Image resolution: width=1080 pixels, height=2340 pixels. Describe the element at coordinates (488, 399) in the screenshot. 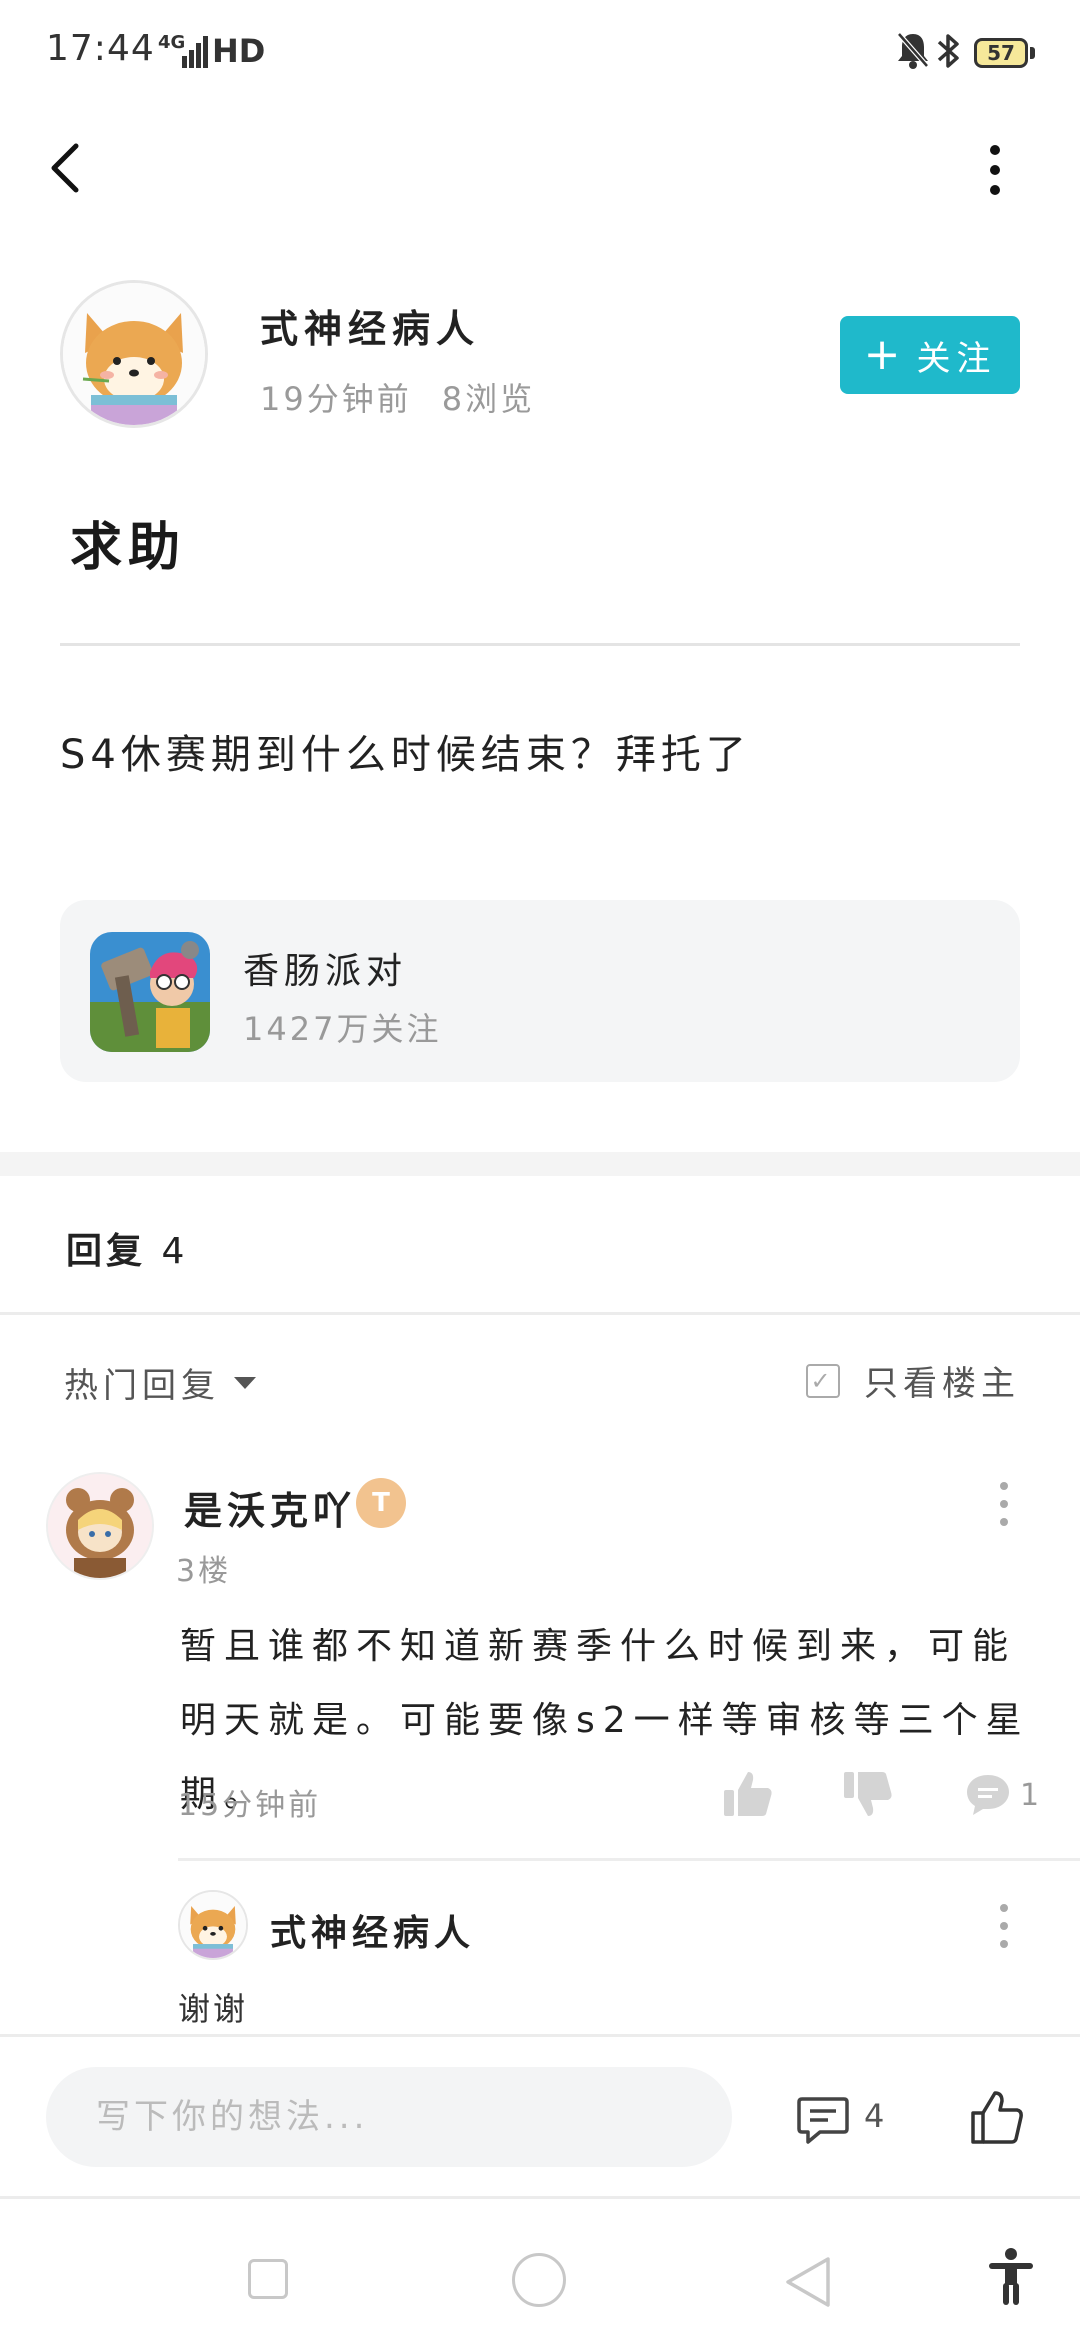

I see `post-views: 8浏览` at that location.